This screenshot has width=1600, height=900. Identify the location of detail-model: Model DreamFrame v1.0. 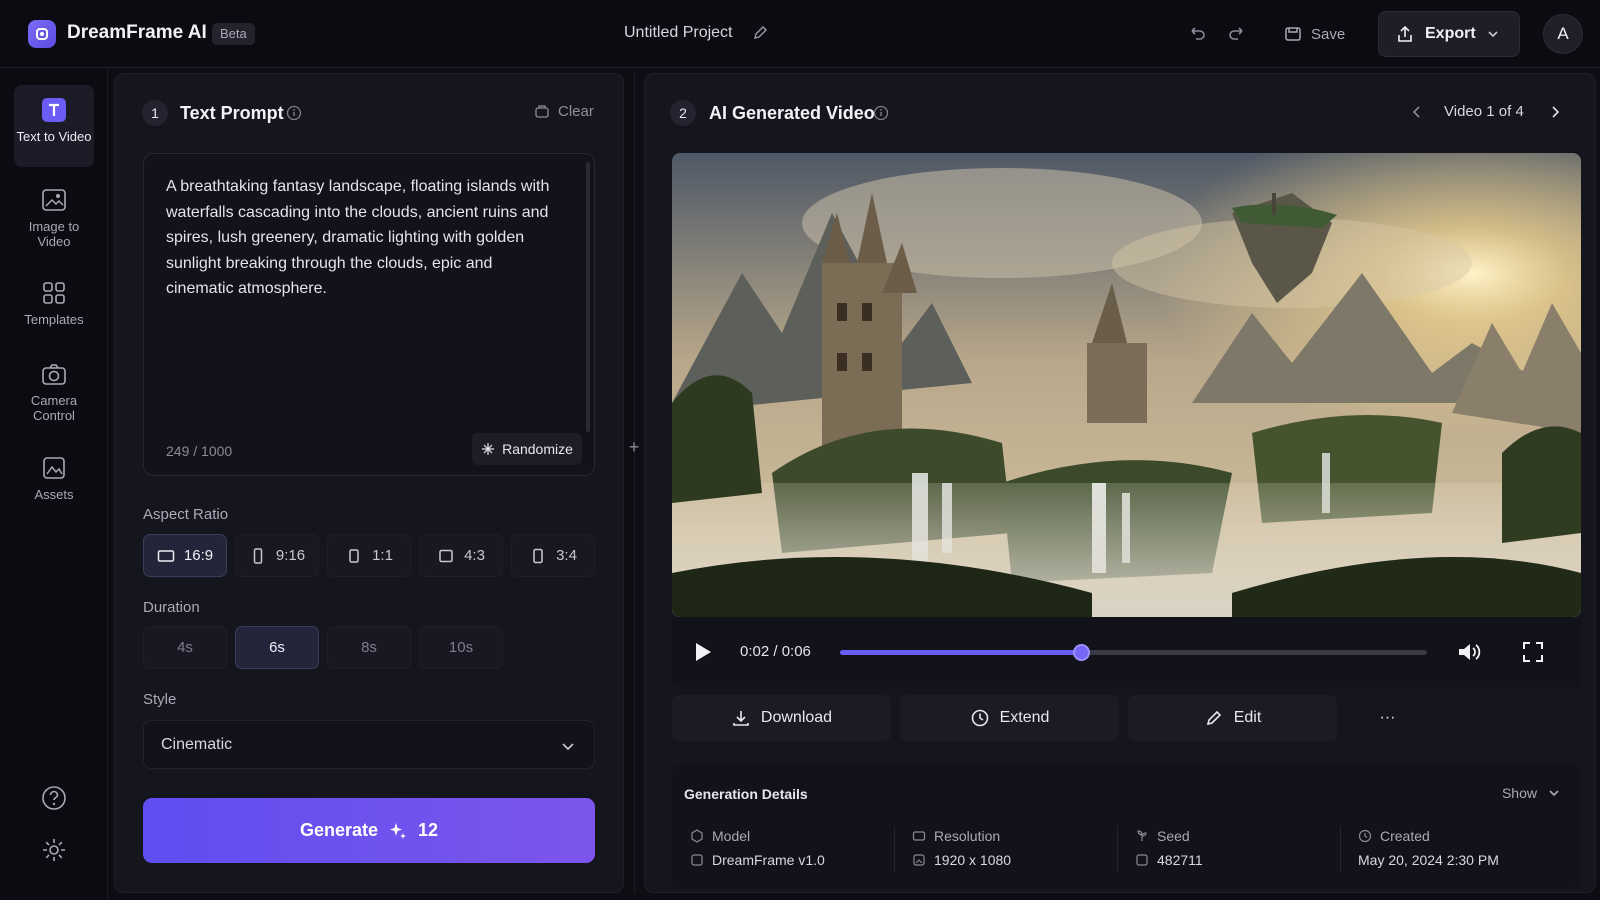
(757, 848).